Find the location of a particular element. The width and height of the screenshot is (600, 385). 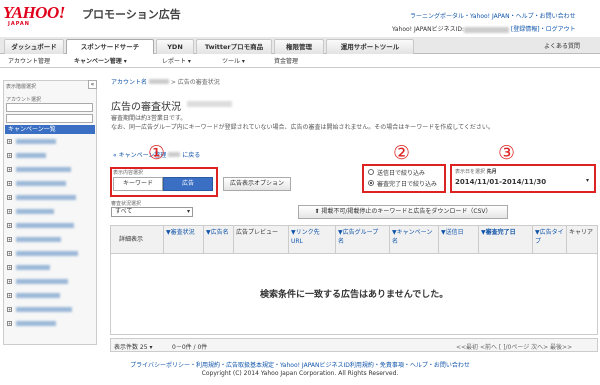

rows-per-page-select: 表示件数 25 ▾ is located at coordinates (133, 346).